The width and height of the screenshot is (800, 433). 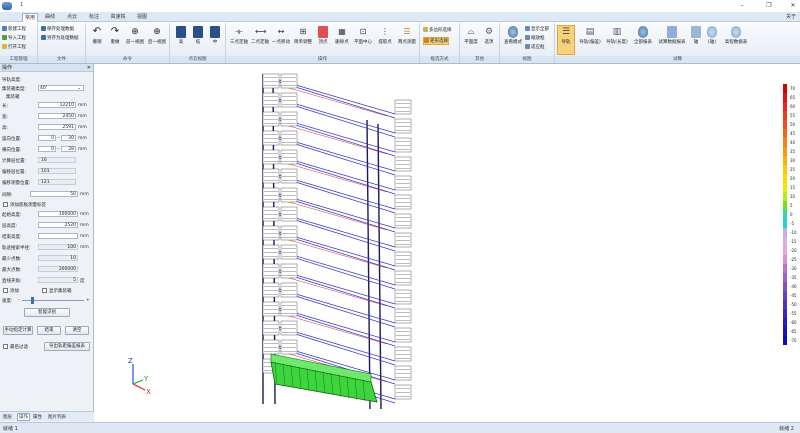 I want to click on rail-length-button: ▥ 导轨(长度), so click(x=617, y=35).